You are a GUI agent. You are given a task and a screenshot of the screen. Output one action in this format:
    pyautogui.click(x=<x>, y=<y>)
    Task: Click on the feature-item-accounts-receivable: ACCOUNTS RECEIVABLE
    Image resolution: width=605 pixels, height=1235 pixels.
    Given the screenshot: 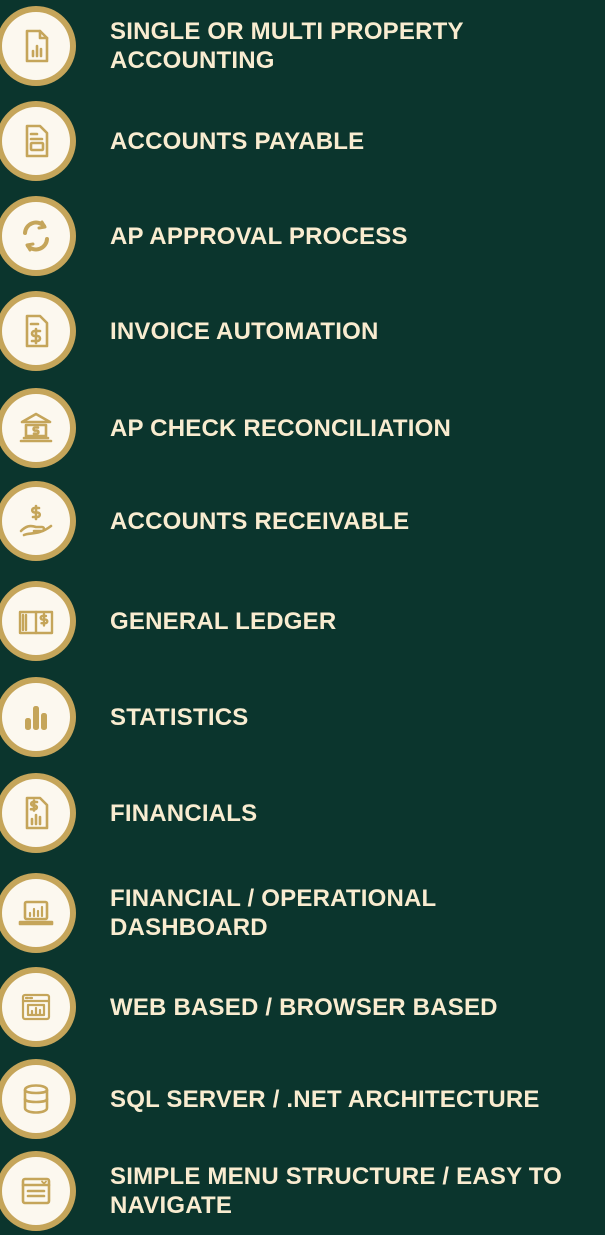 What is the action you would take?
    pyautogui.click(x=302, y=521)
    